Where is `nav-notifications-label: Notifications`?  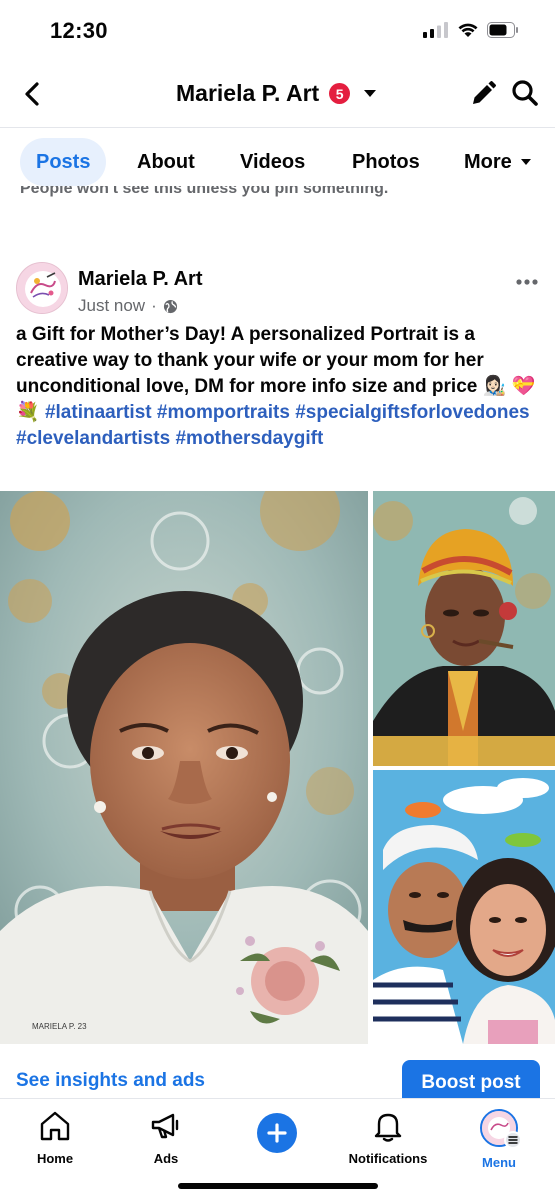
nav-notifications-label: Notifications is located at coordinates (388, 1158).